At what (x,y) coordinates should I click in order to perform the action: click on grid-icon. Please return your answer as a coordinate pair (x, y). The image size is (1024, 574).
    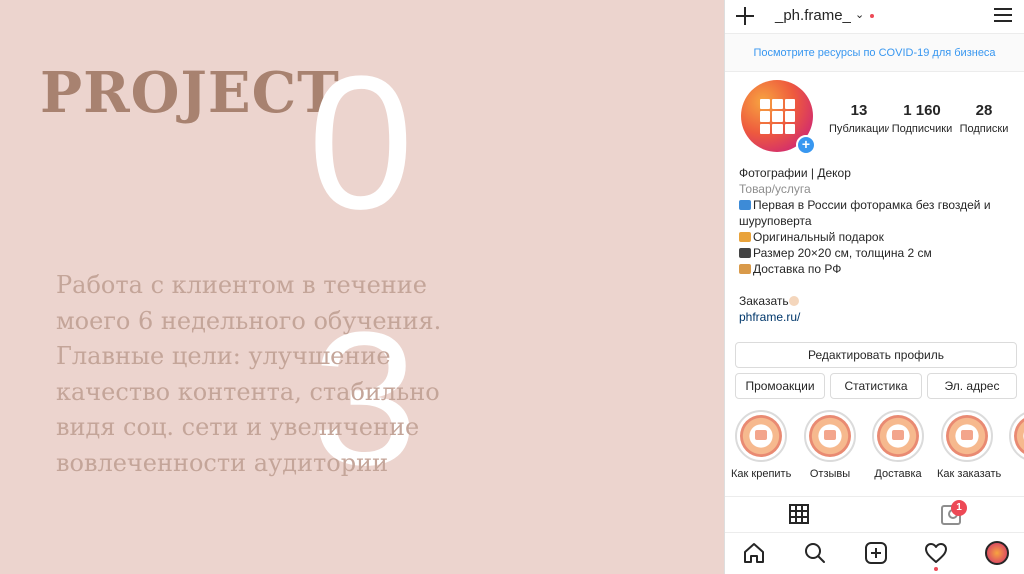
    Looking at the image, I should click on (799, 514).